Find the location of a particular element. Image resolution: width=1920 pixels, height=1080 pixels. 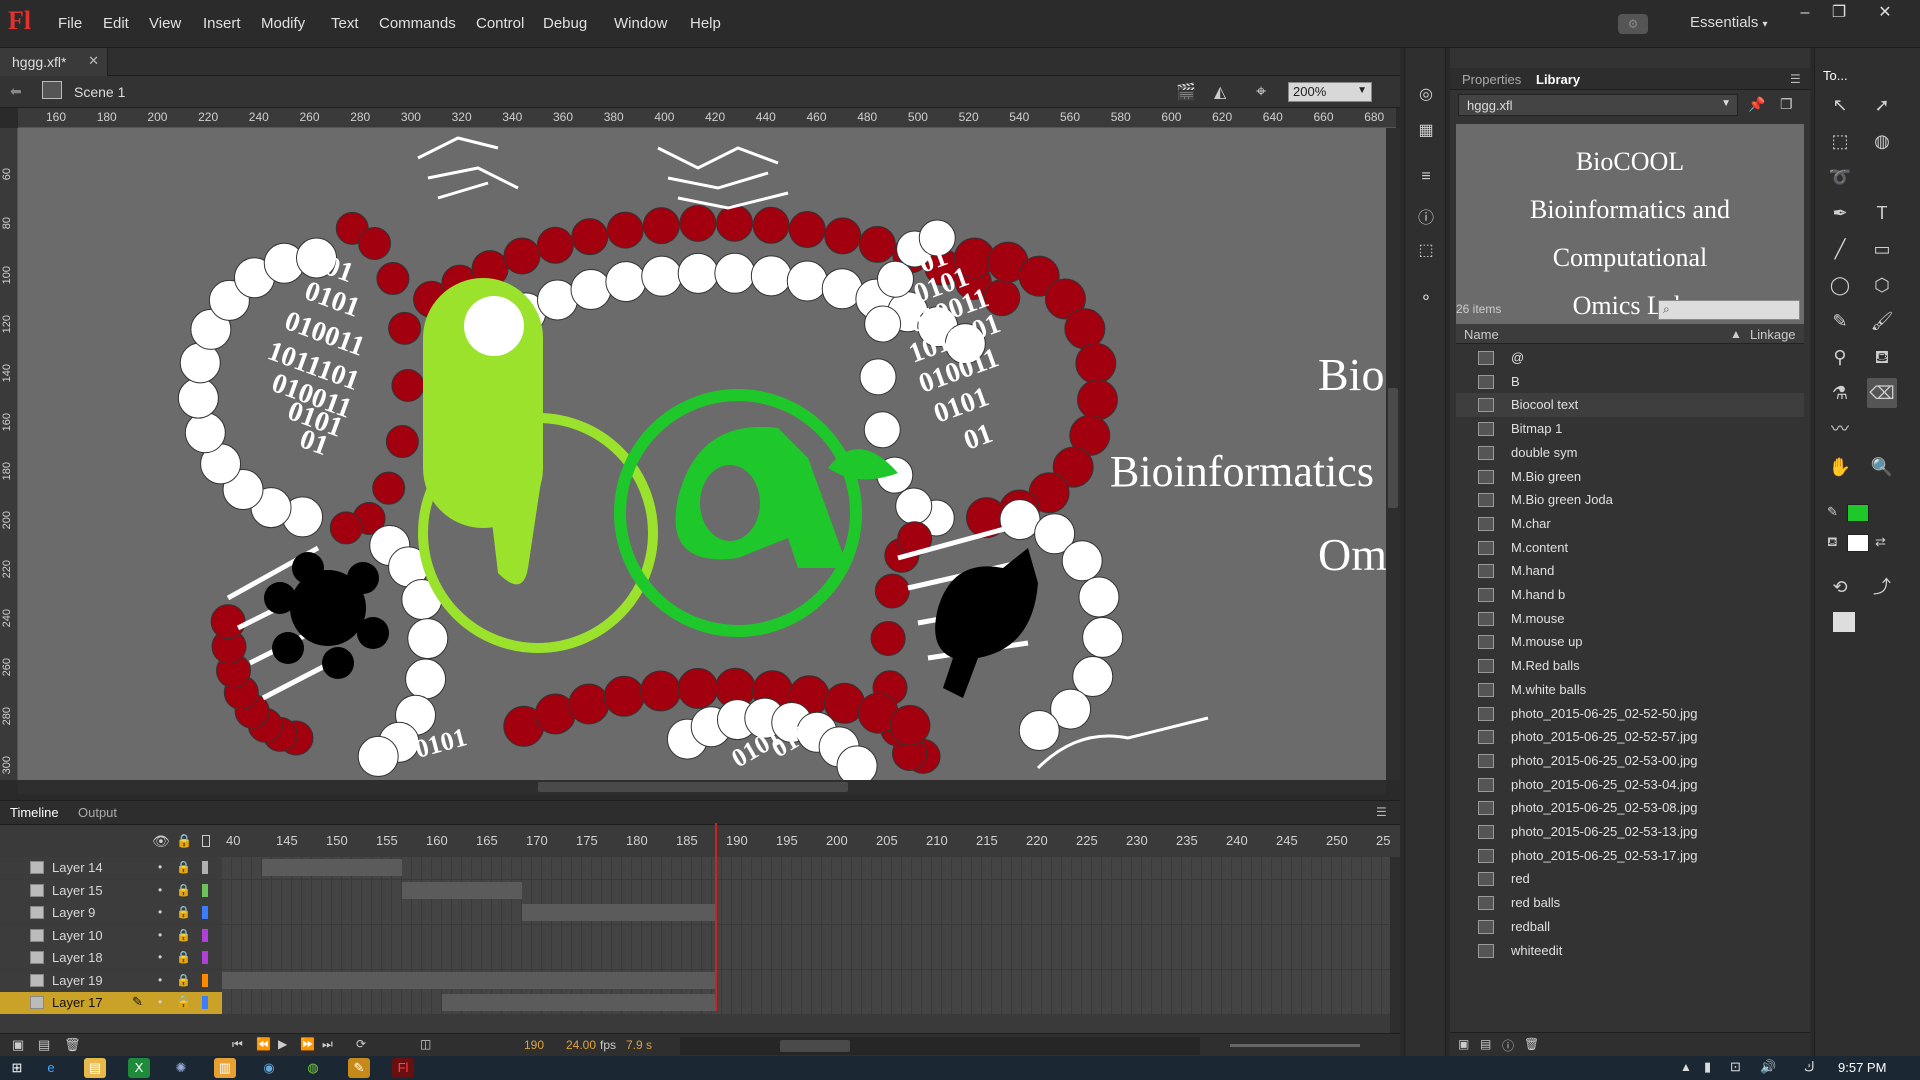

app-icon: ✺ is located at coordinates (181, 1068).